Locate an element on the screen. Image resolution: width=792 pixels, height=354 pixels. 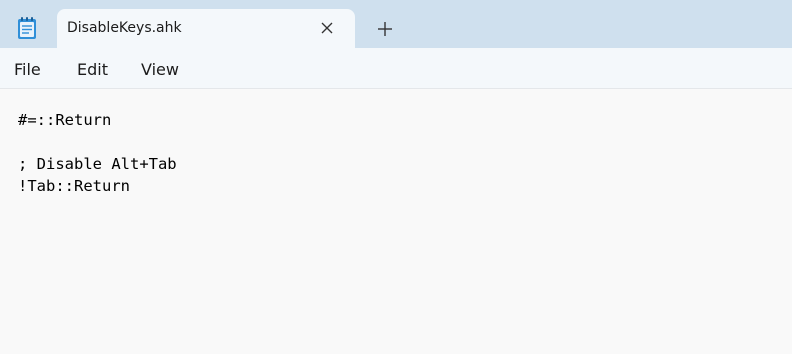
menu-bar: File Edit View is located at coordinates (396, 68).